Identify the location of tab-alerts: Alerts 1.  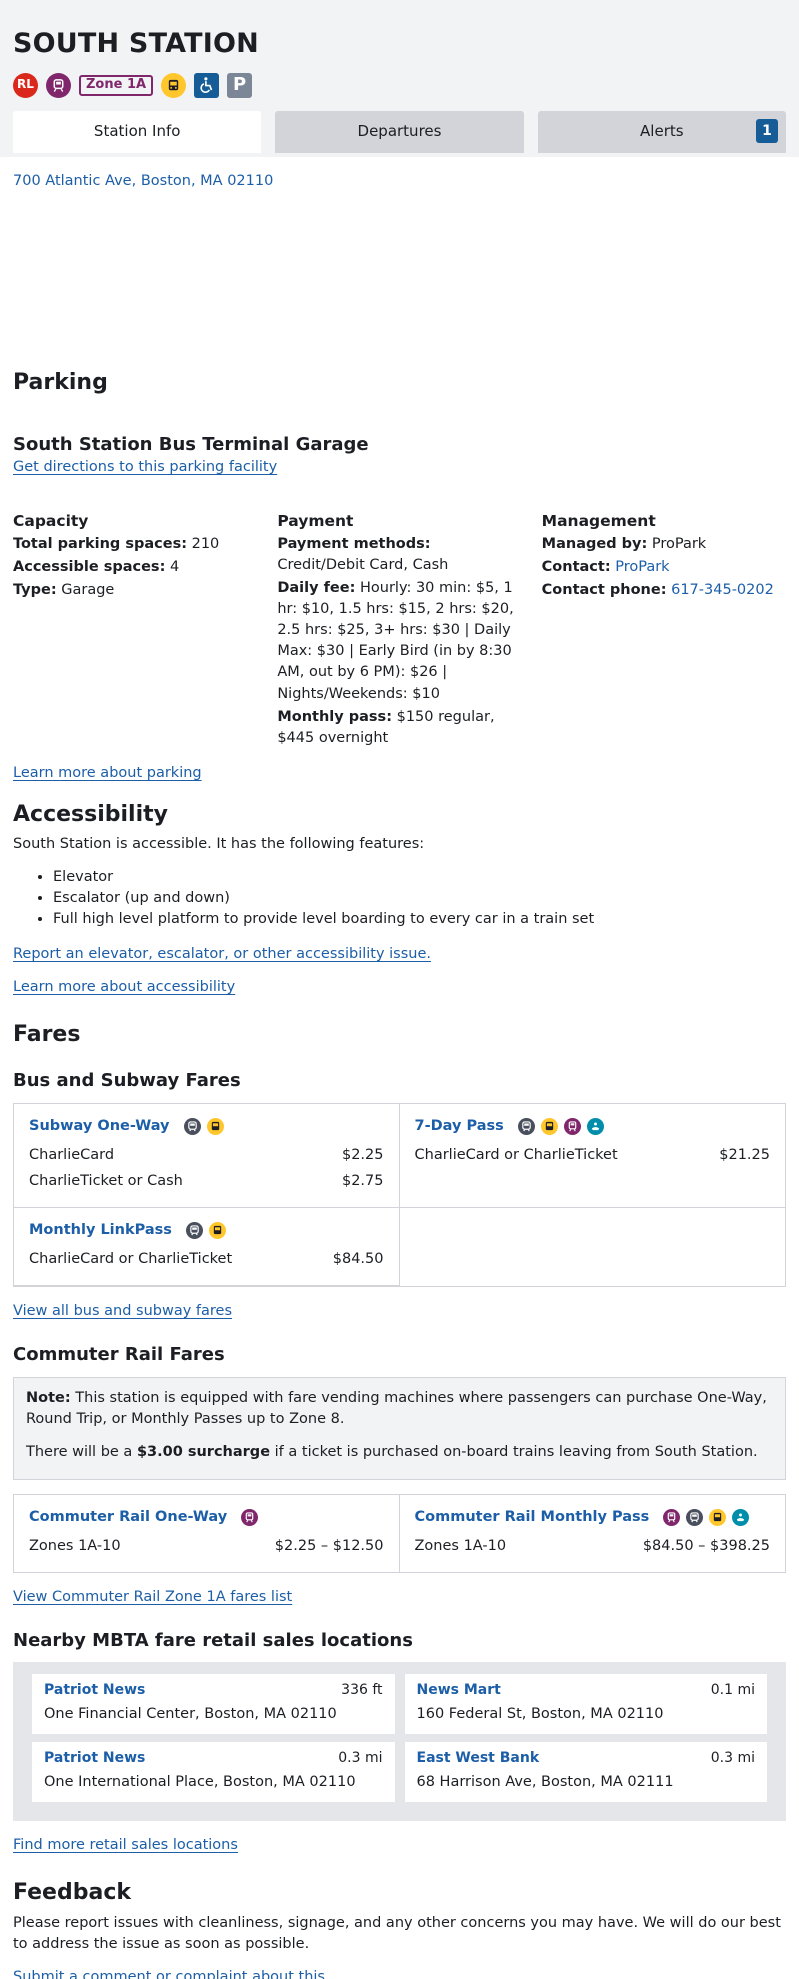
(661, 132).